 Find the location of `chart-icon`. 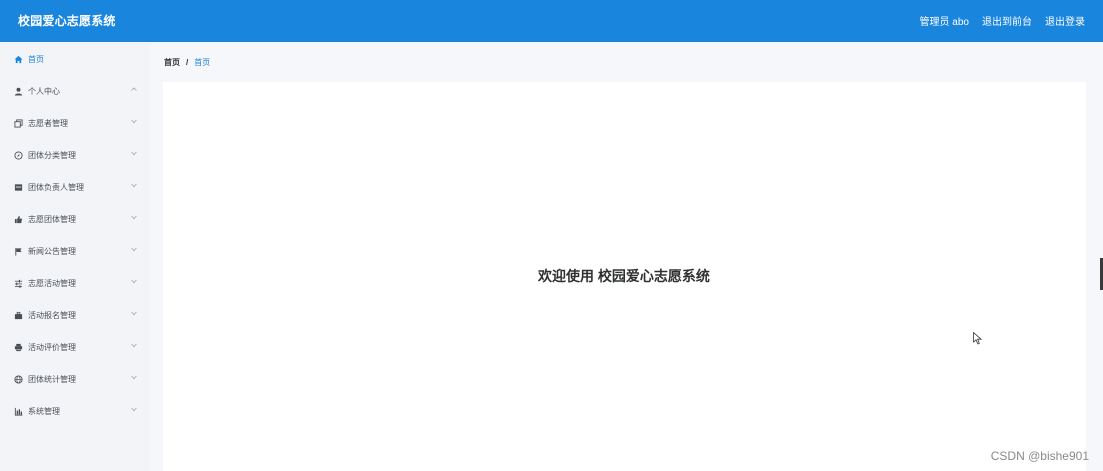

chart-icon is located at coordinates (18, 411).